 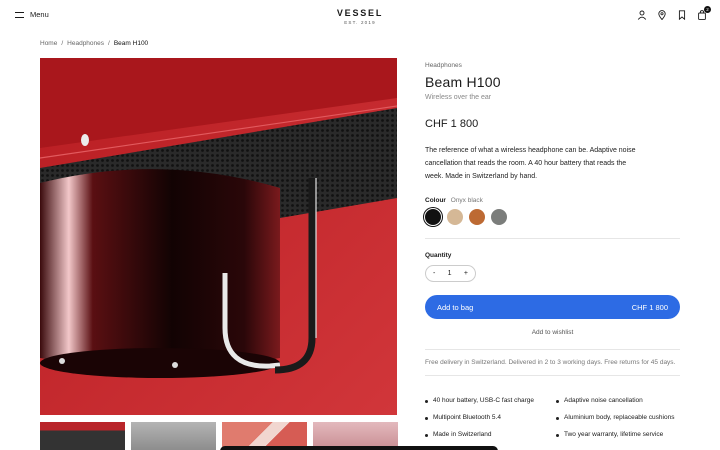 I want to click on top-bar: Menu VESSEL EST. 2019 2, so click(x=360, y=16).